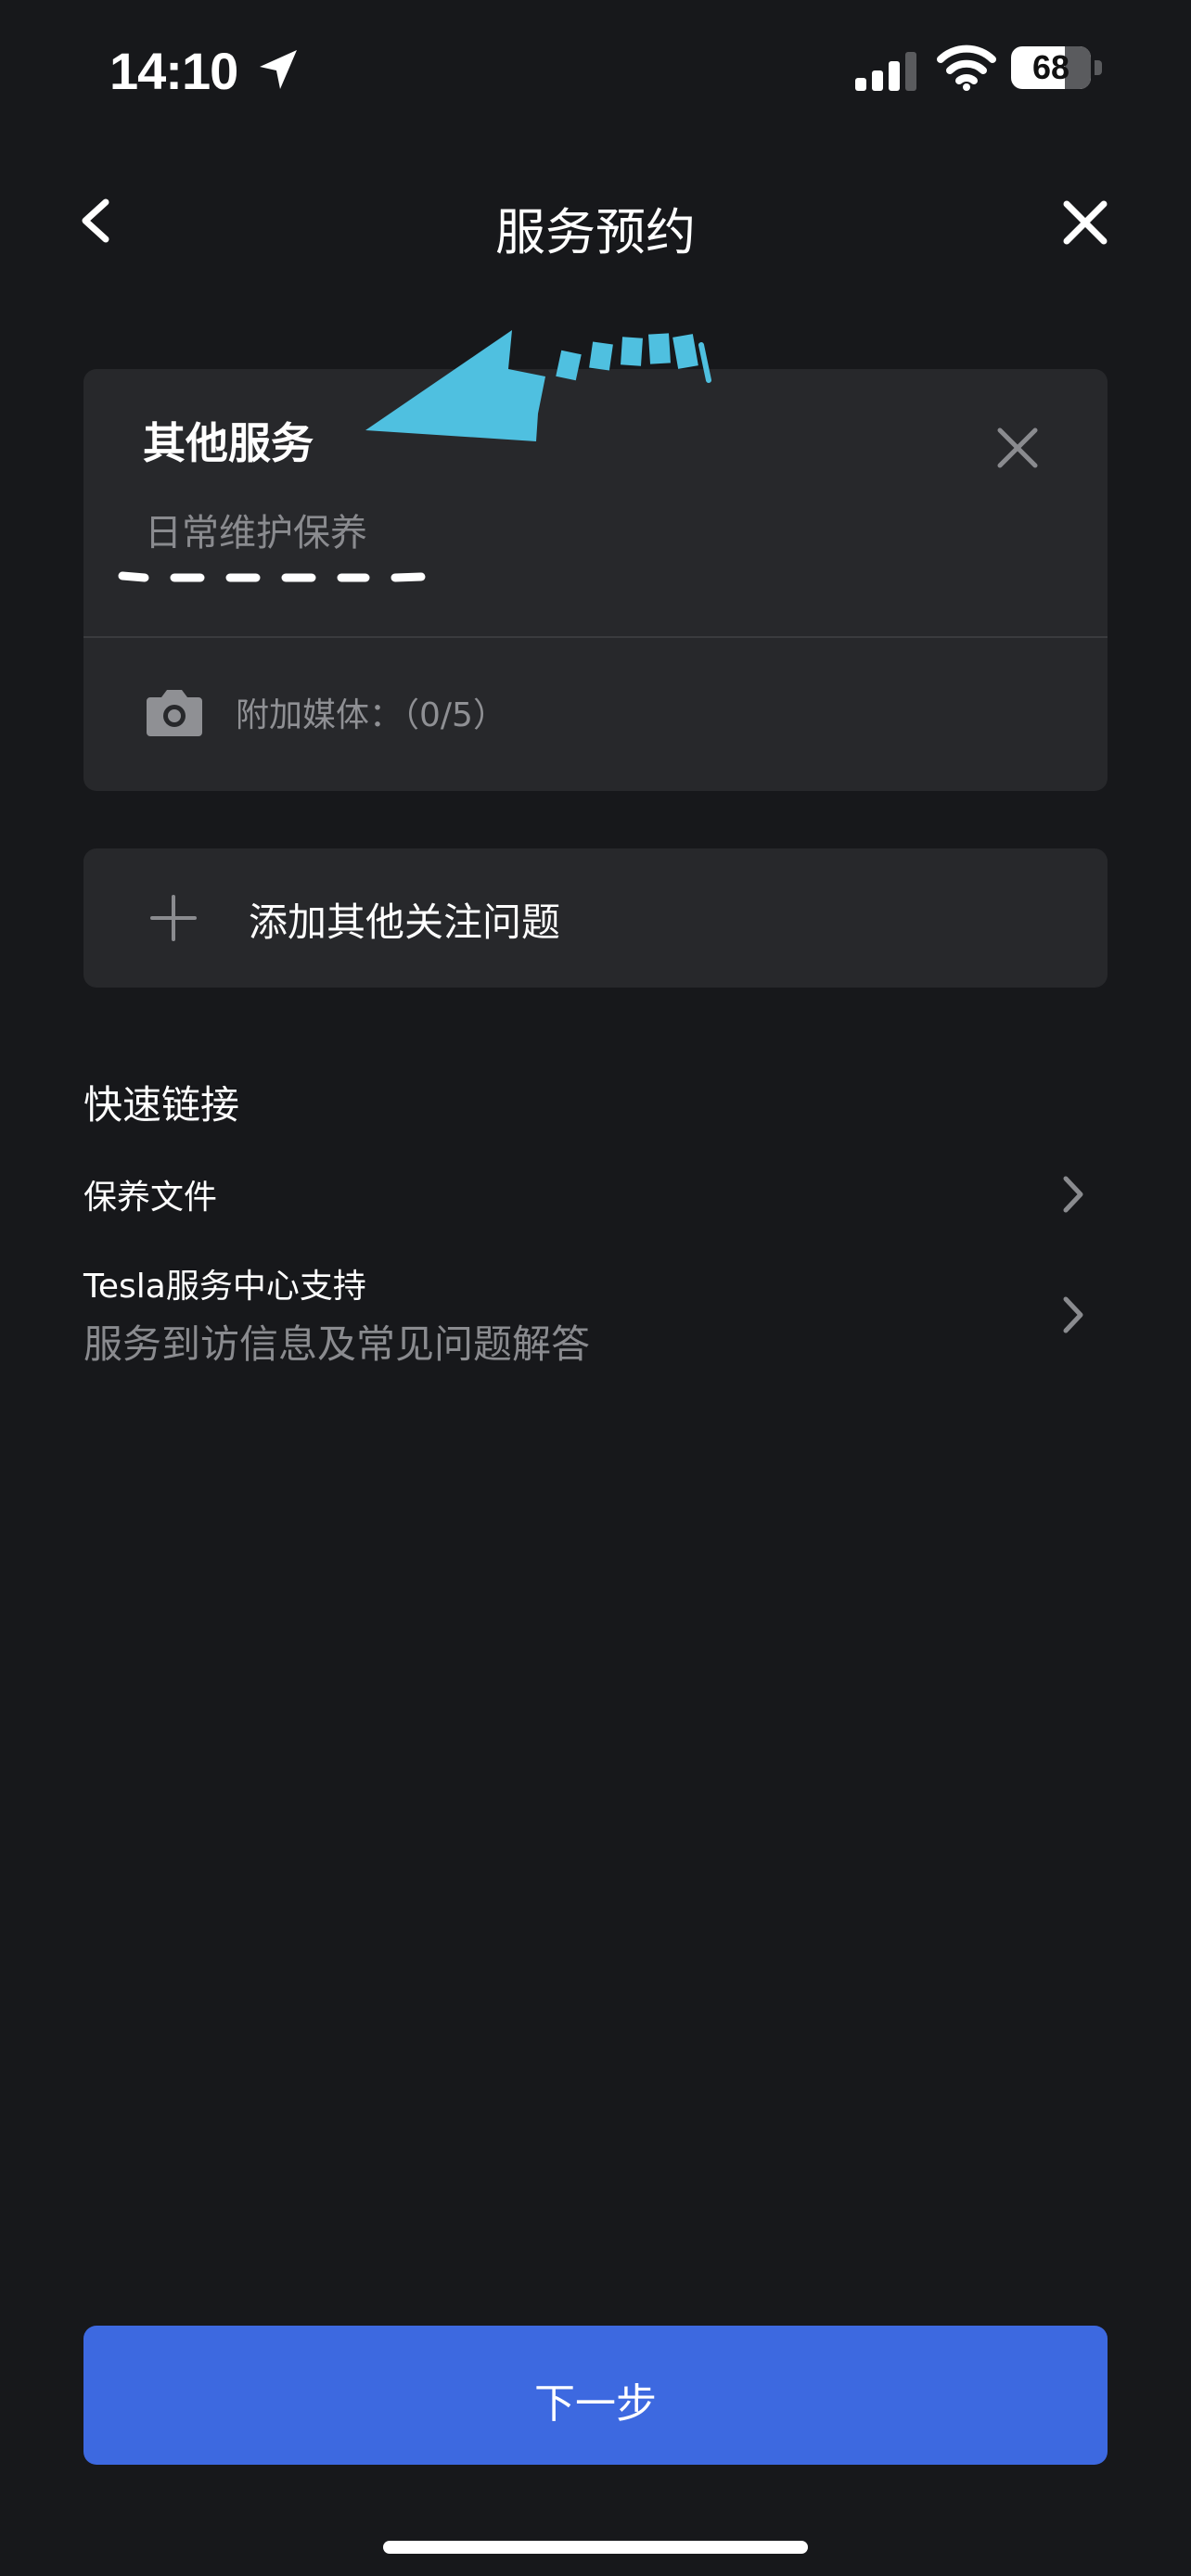 This screenshot has width=1191, height=2576. What do you see at coordinates (278, 69) in the screenshot?
I see `location-arrow-icon` at bounding box center [278, 69].